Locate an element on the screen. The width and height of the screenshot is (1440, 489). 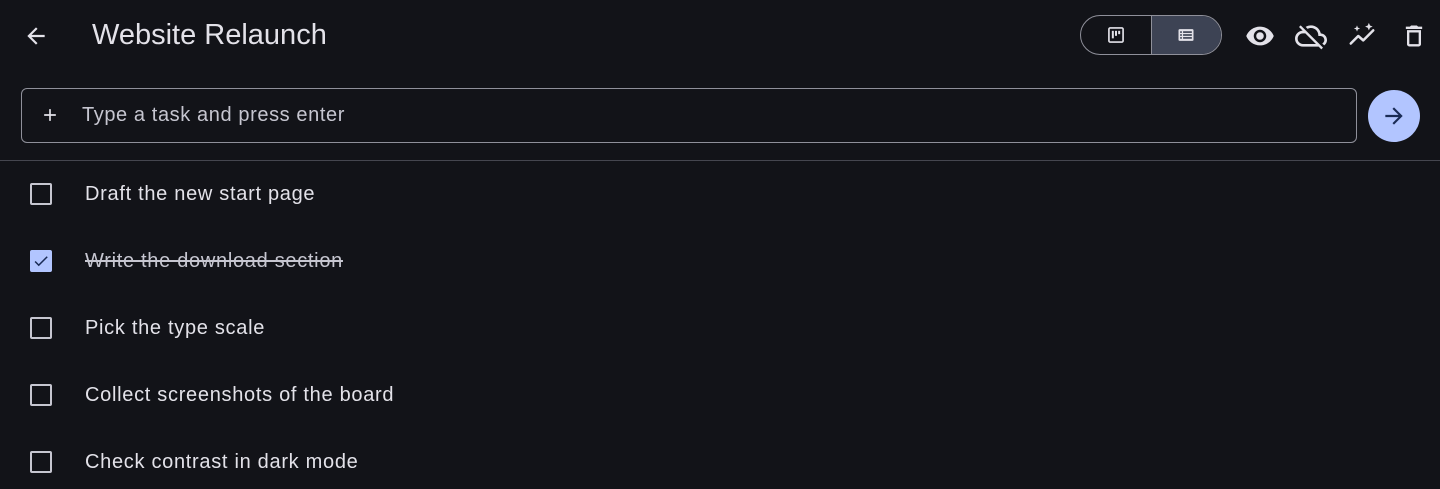
task-item: Collect screenshots of the board is located at coordinates (720, 395).